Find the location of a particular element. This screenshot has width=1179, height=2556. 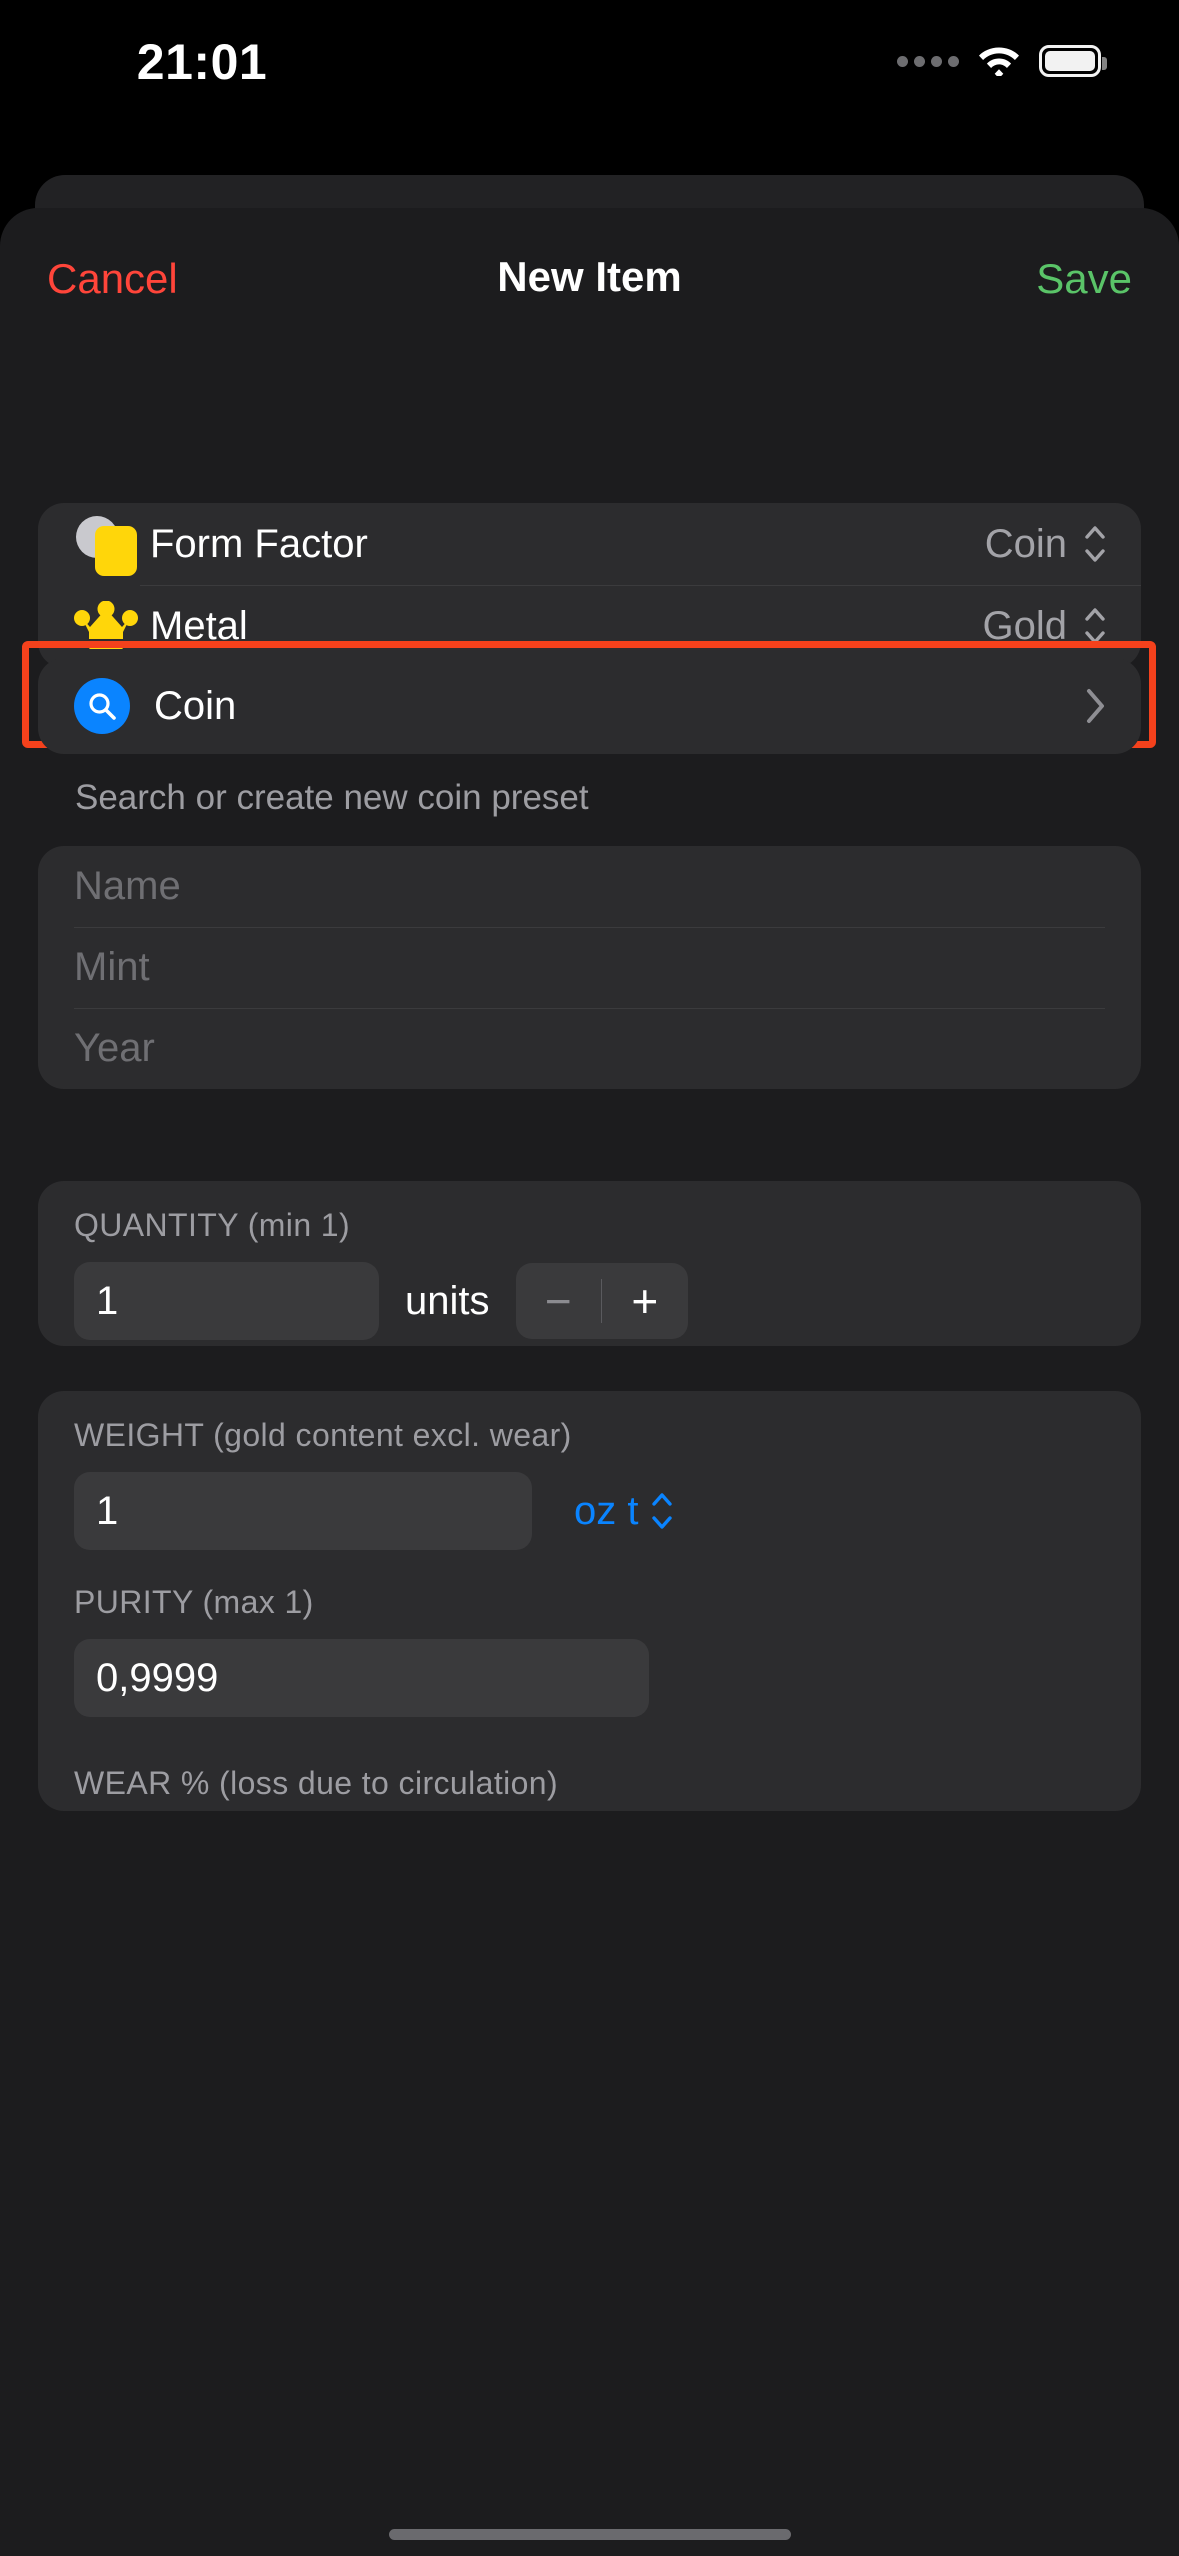

weight-input: 1 is located at coordinates (303, 1511).